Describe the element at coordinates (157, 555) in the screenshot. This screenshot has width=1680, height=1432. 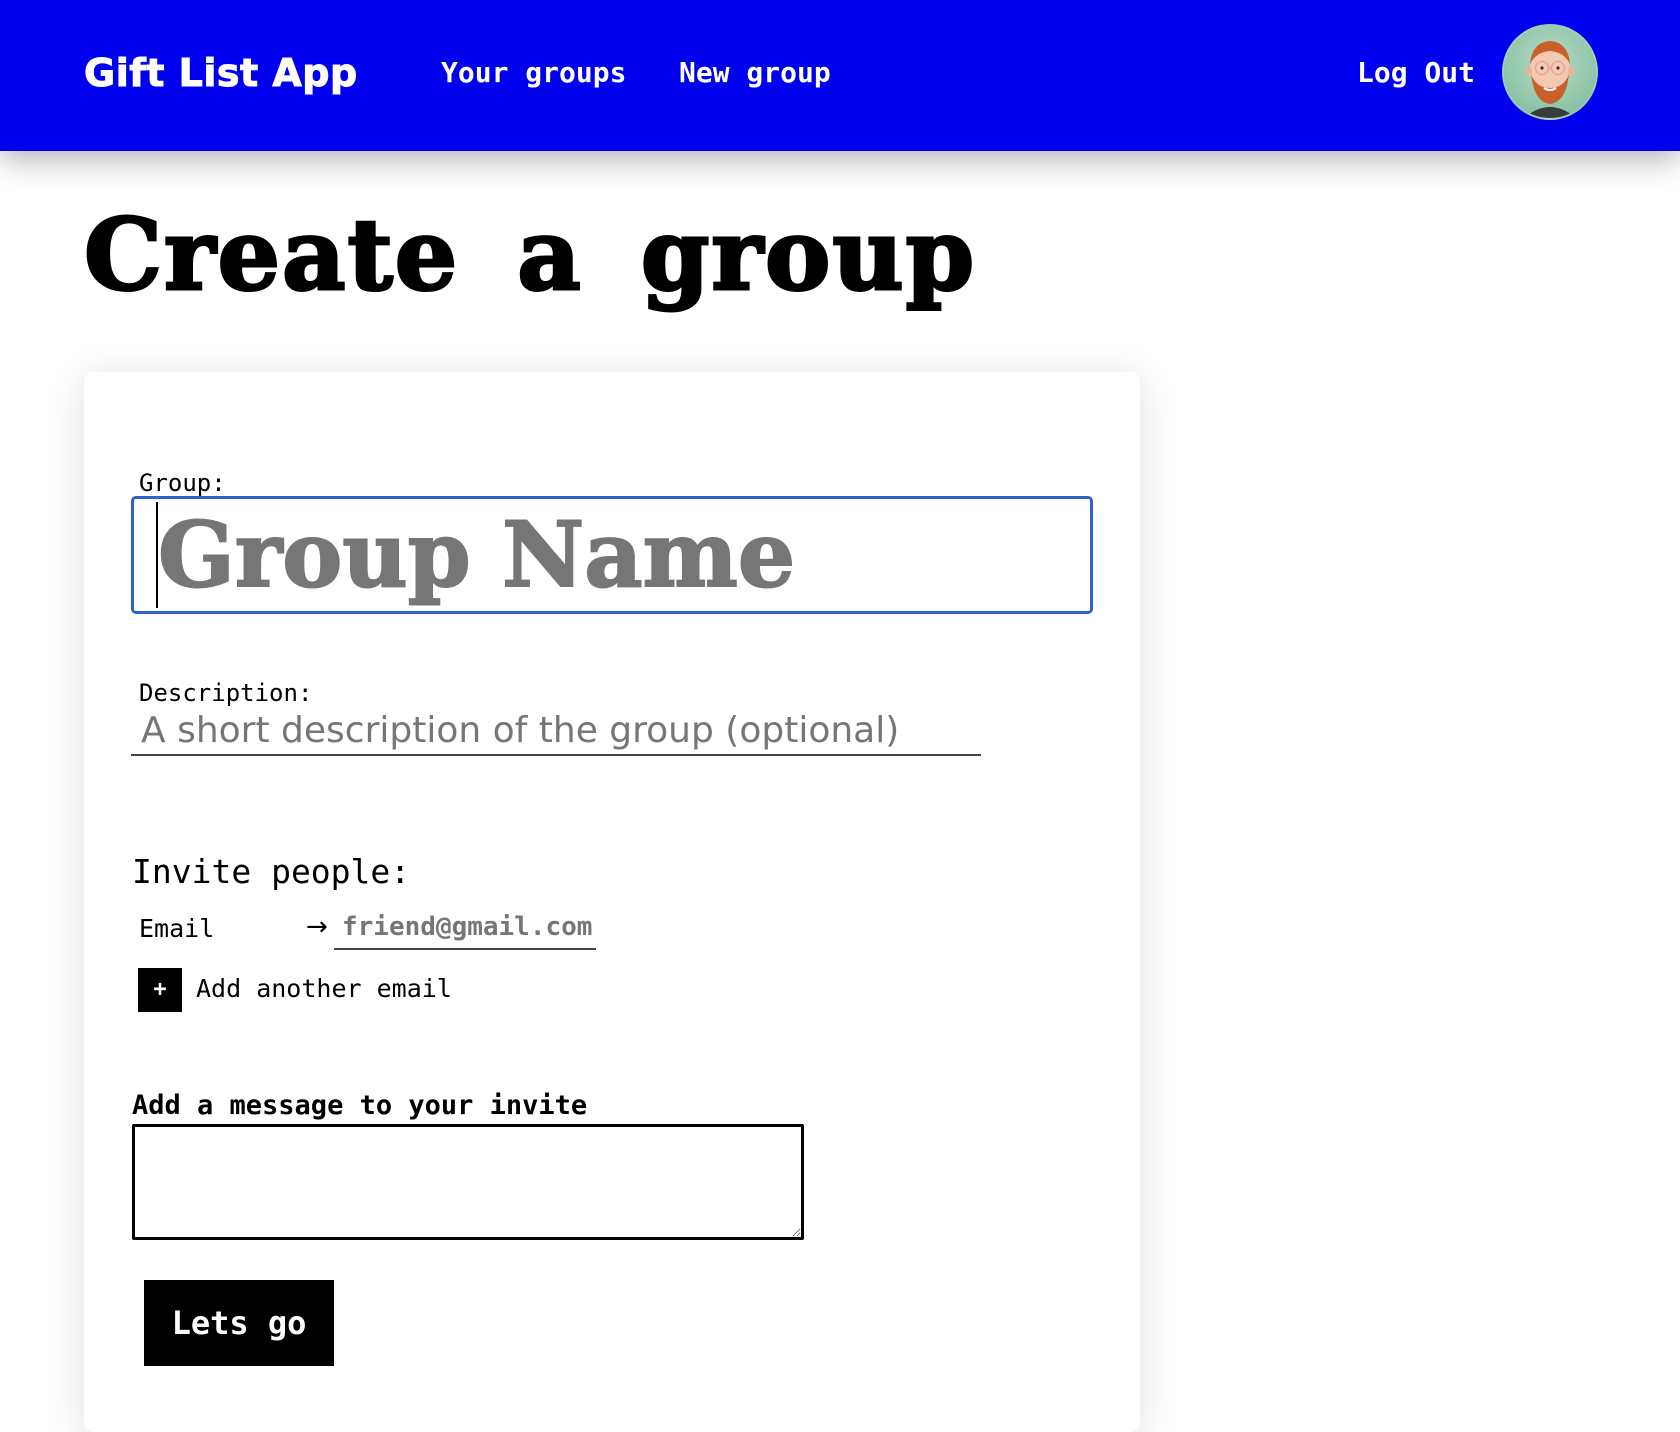
I see `text-caret` at that location.